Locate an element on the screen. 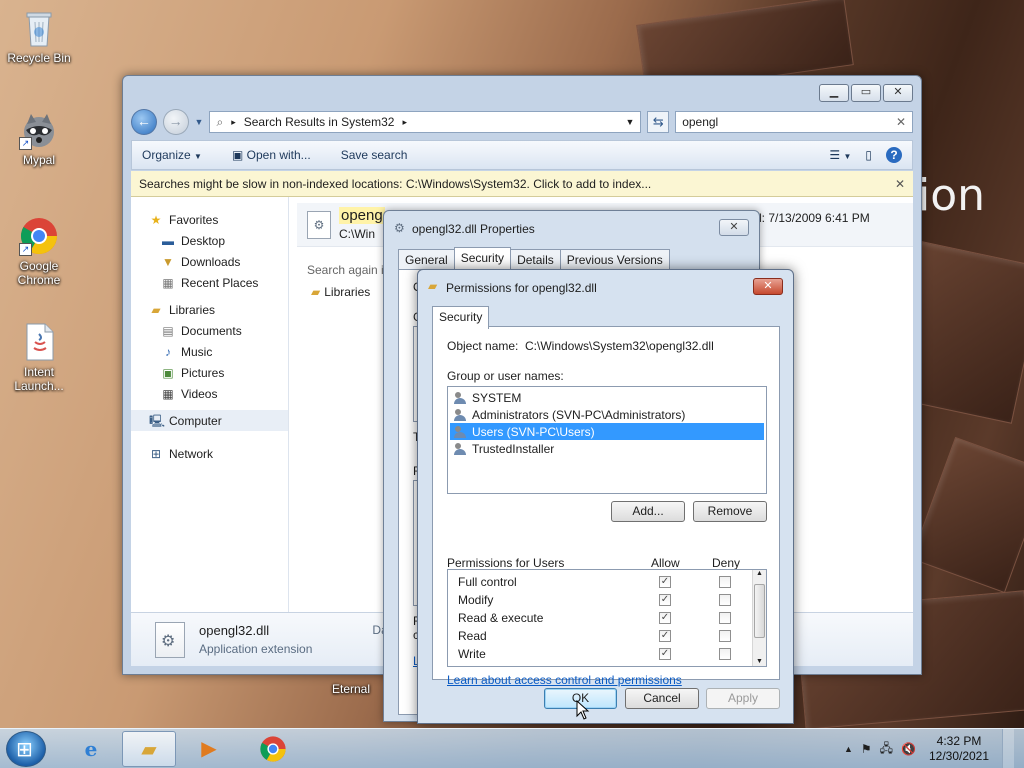  libraries-icon: ▰ is located at coordinates (156, 309).